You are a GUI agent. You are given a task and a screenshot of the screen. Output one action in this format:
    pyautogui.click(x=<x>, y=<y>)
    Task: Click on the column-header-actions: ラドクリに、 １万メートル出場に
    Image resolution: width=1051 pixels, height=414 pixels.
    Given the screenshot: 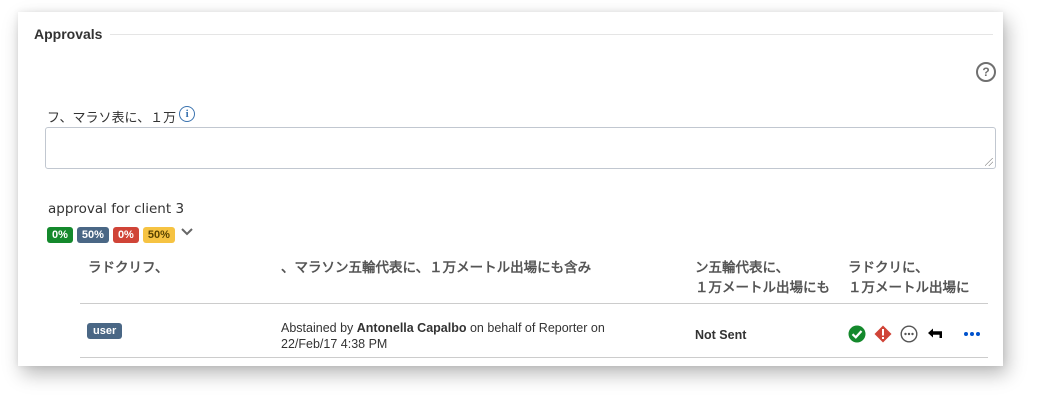 What is the action you would take?
    pyautogui.click(x=920, y=278)
    